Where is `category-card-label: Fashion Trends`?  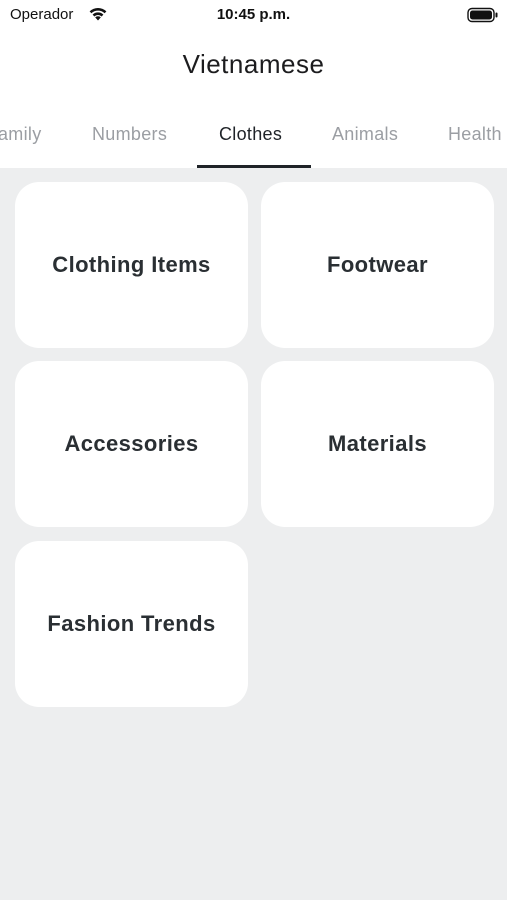 category-card-label: Fashion Trends is located at coordinates (131, 623).